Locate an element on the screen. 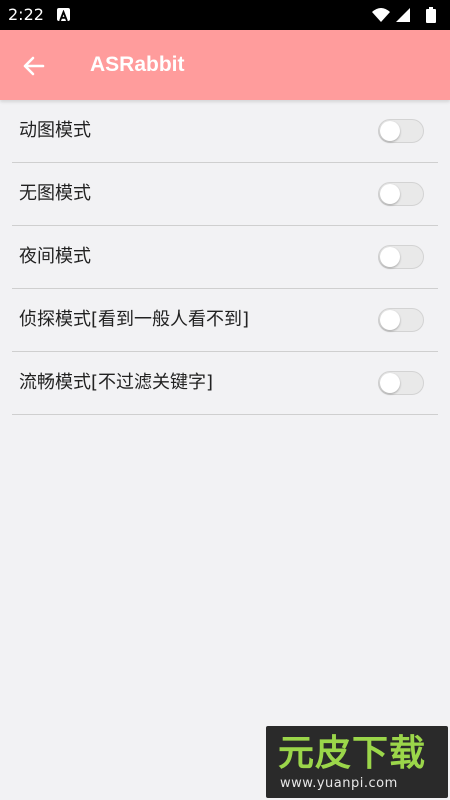 The height and width of the screenshot is (800, 450). animated-gif-mode-toggle is located at coordinates (401, 131).